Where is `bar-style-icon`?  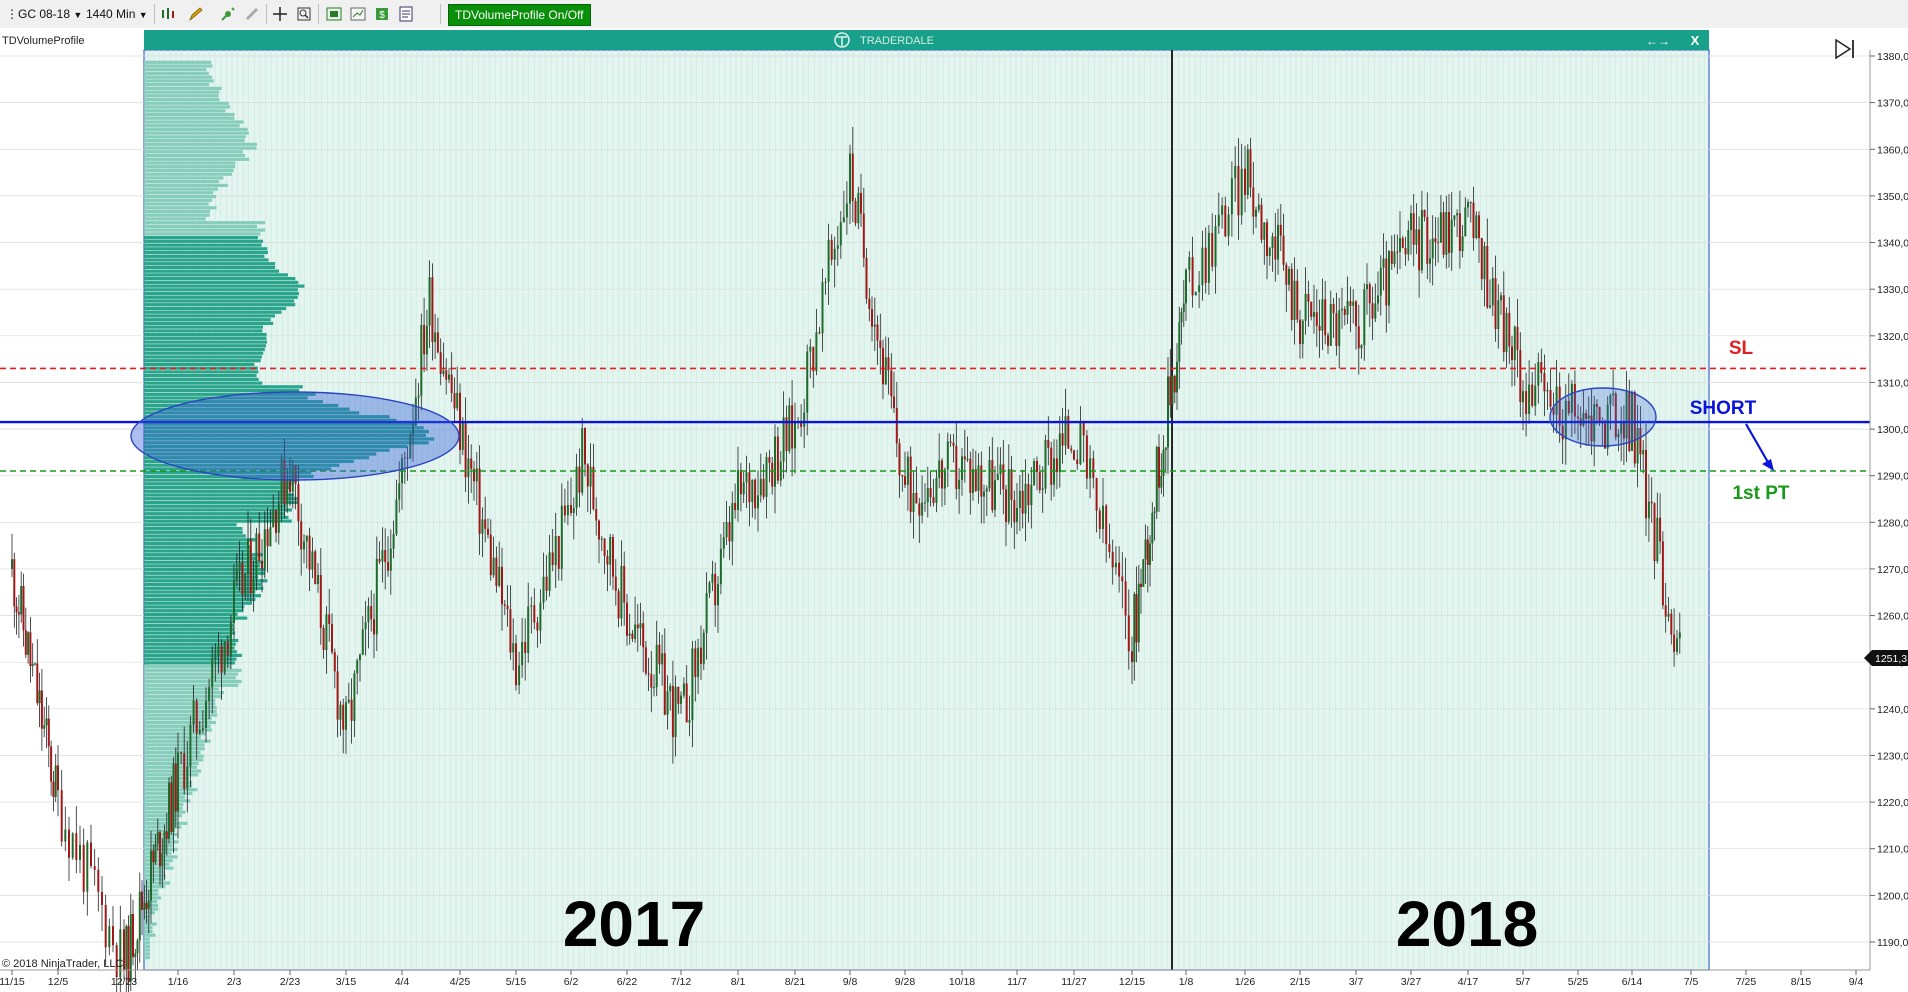 bar-style-icon is located at coordinates (168, 14).